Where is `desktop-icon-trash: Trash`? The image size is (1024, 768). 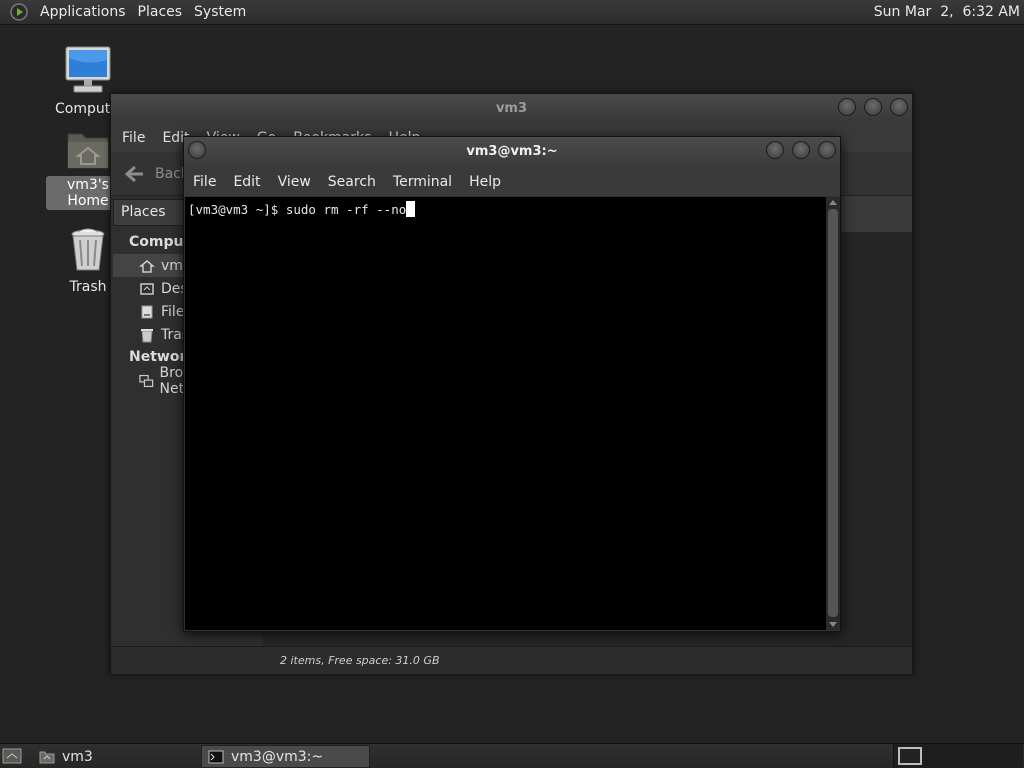 desktop-icon-trash: Trash is located at coordinates (88, 261).